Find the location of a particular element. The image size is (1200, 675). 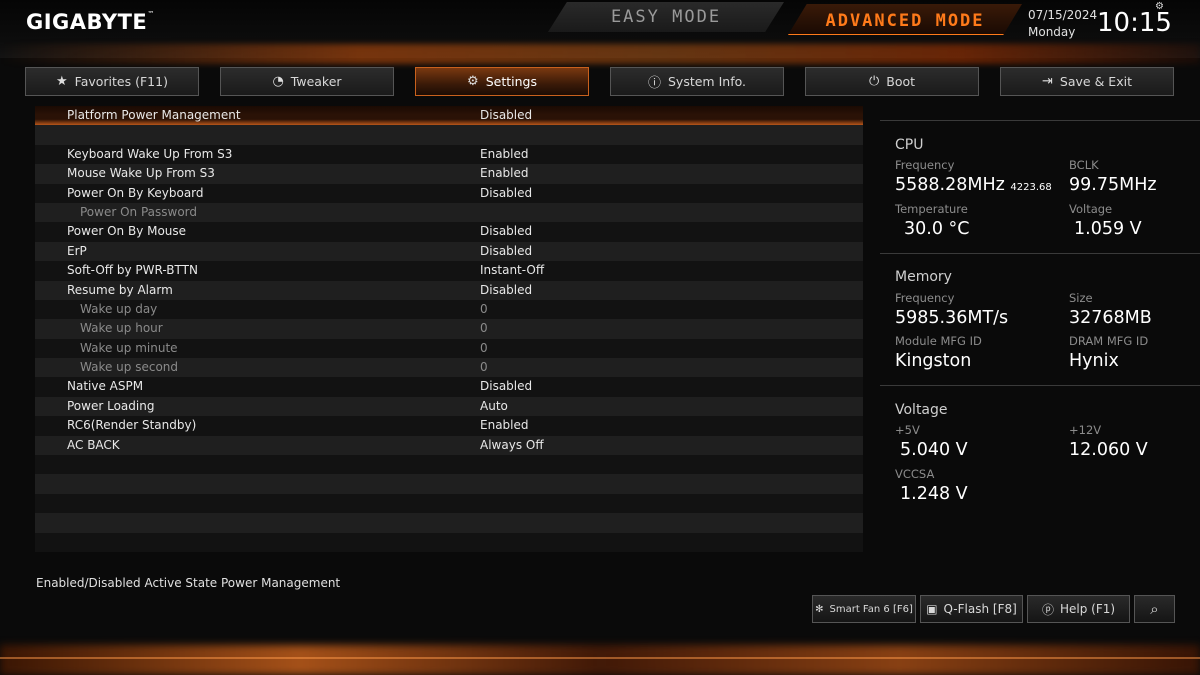

info-icon: ⓘ is located at coordinates (654, 83).